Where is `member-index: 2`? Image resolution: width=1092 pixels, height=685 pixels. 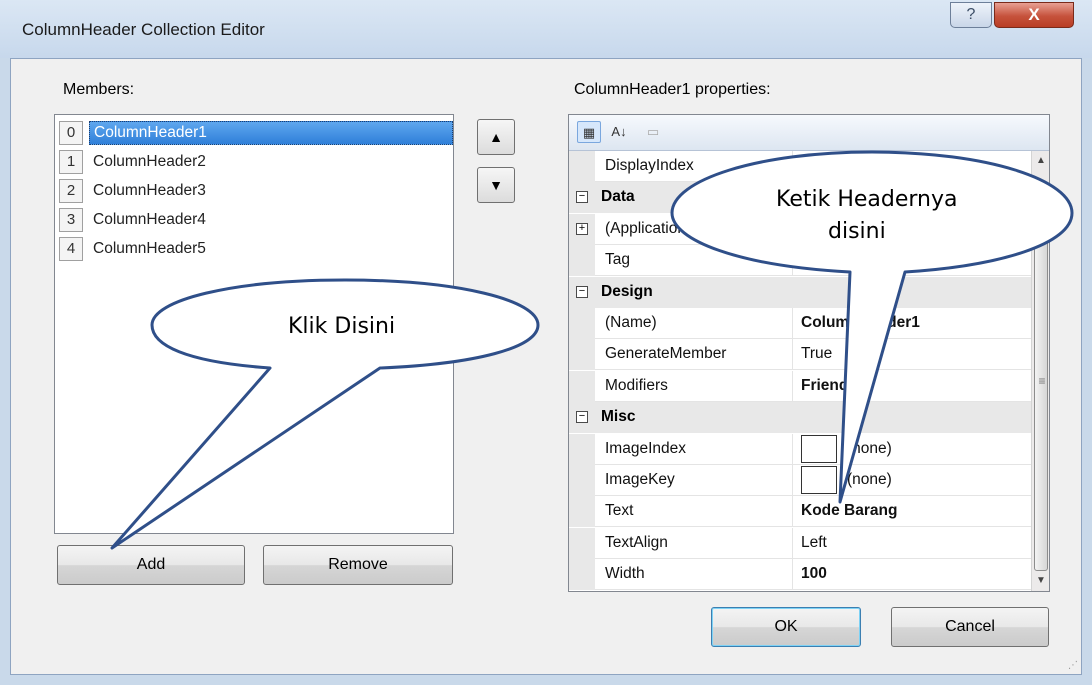
member-index: 2 is located at coordinates (71, 191).